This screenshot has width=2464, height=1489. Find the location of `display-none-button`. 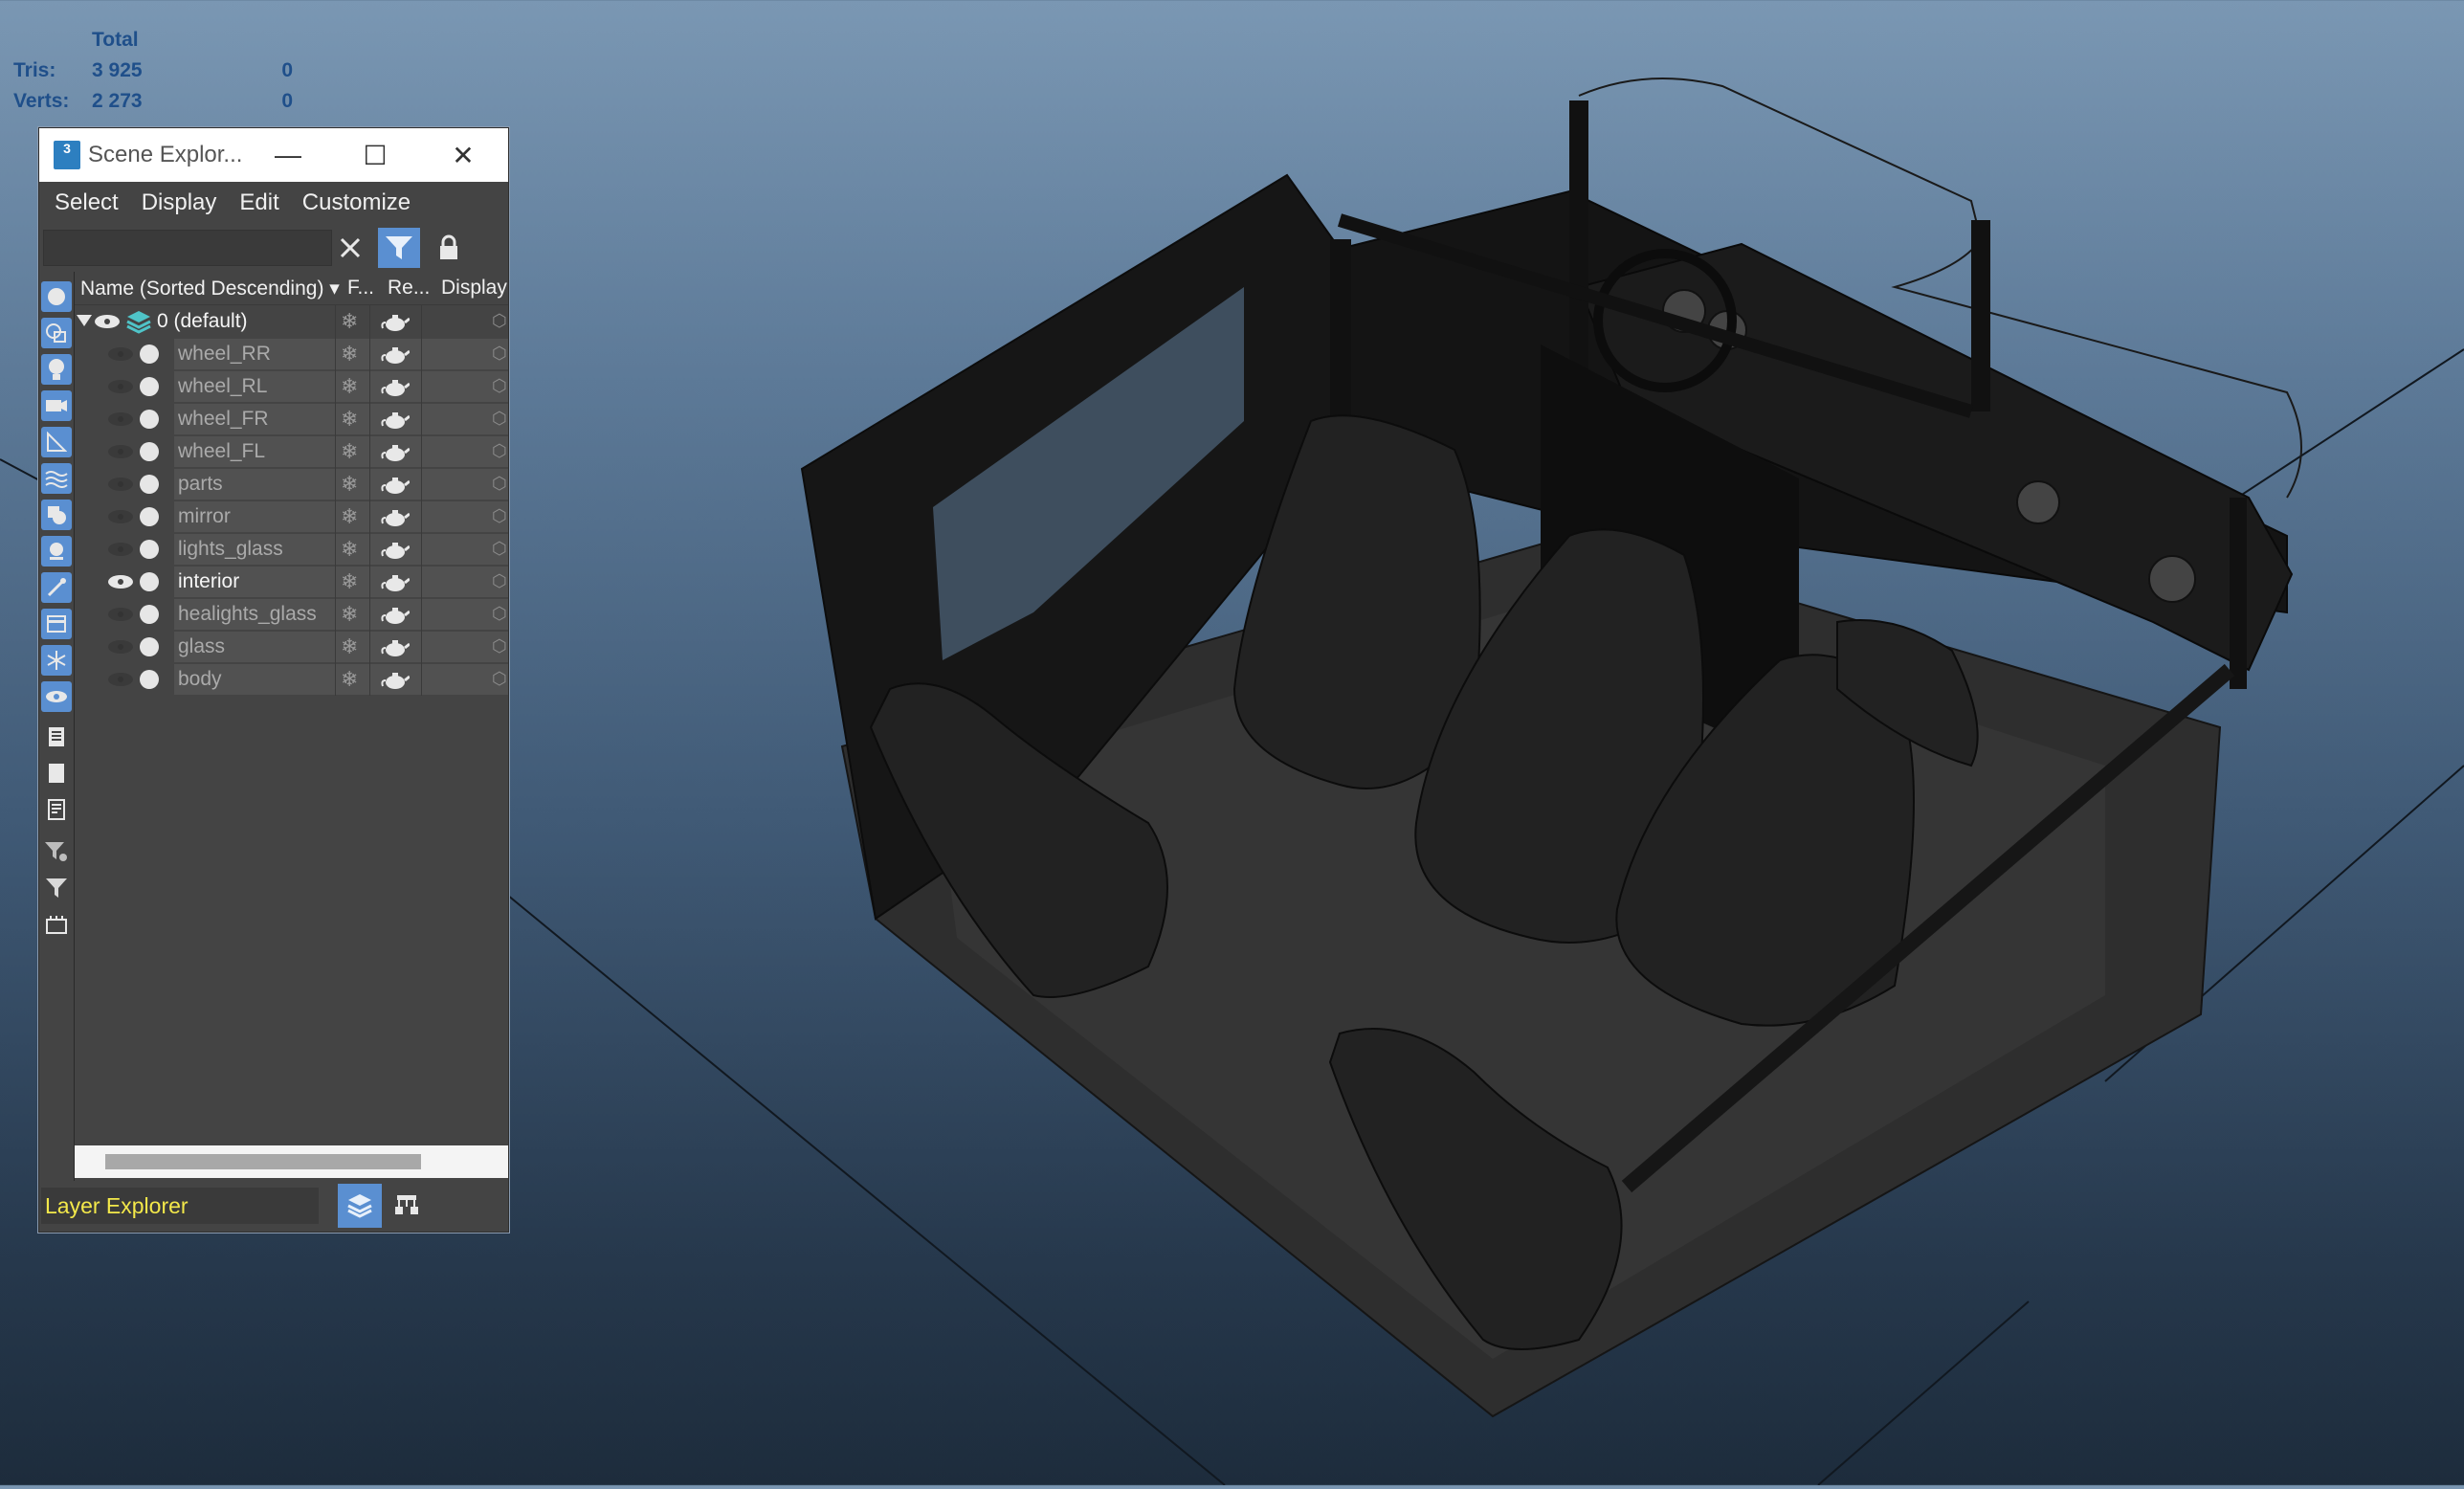

display-none-button is located at coordinates (56, 774).